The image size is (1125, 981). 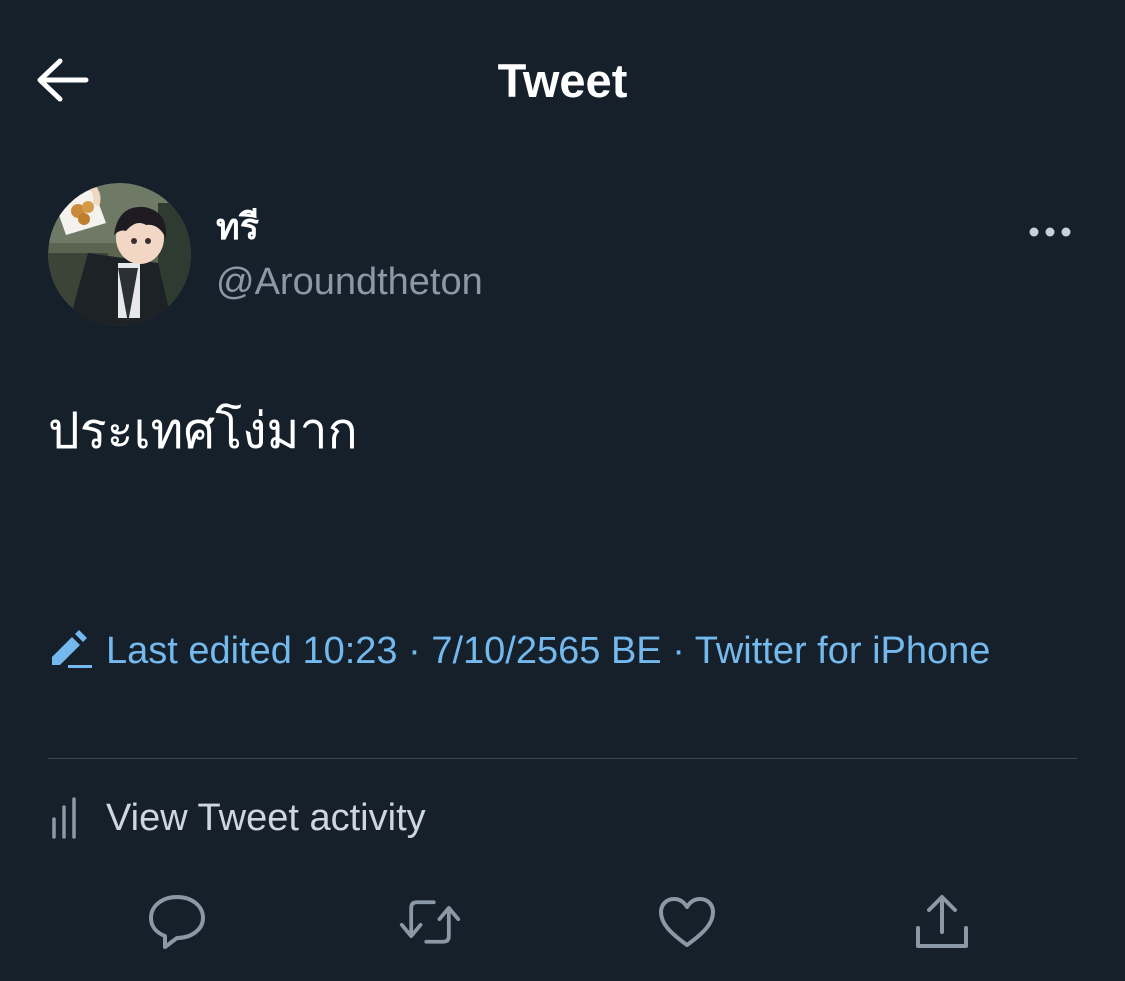 I want to click on author-display-name: ทรี, so click(x=237, y=228).